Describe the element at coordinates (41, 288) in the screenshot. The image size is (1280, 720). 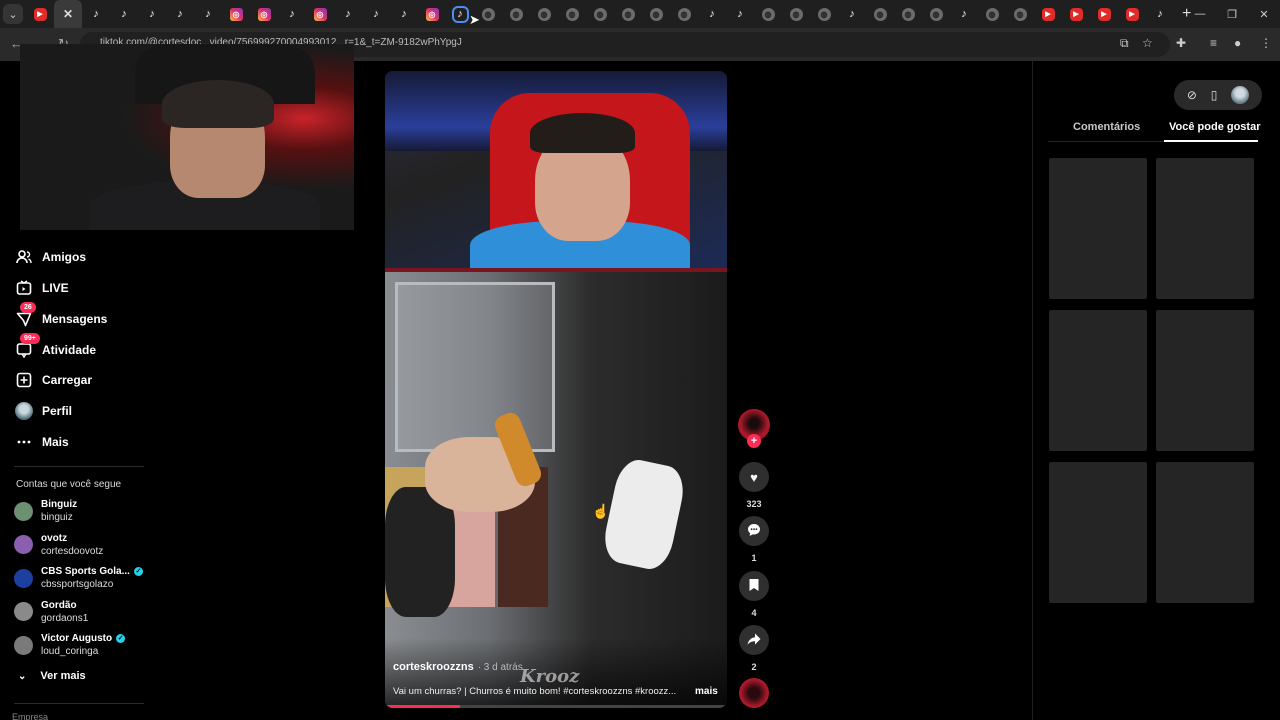
I see `sidebar-item-live: LIVE` at that location.